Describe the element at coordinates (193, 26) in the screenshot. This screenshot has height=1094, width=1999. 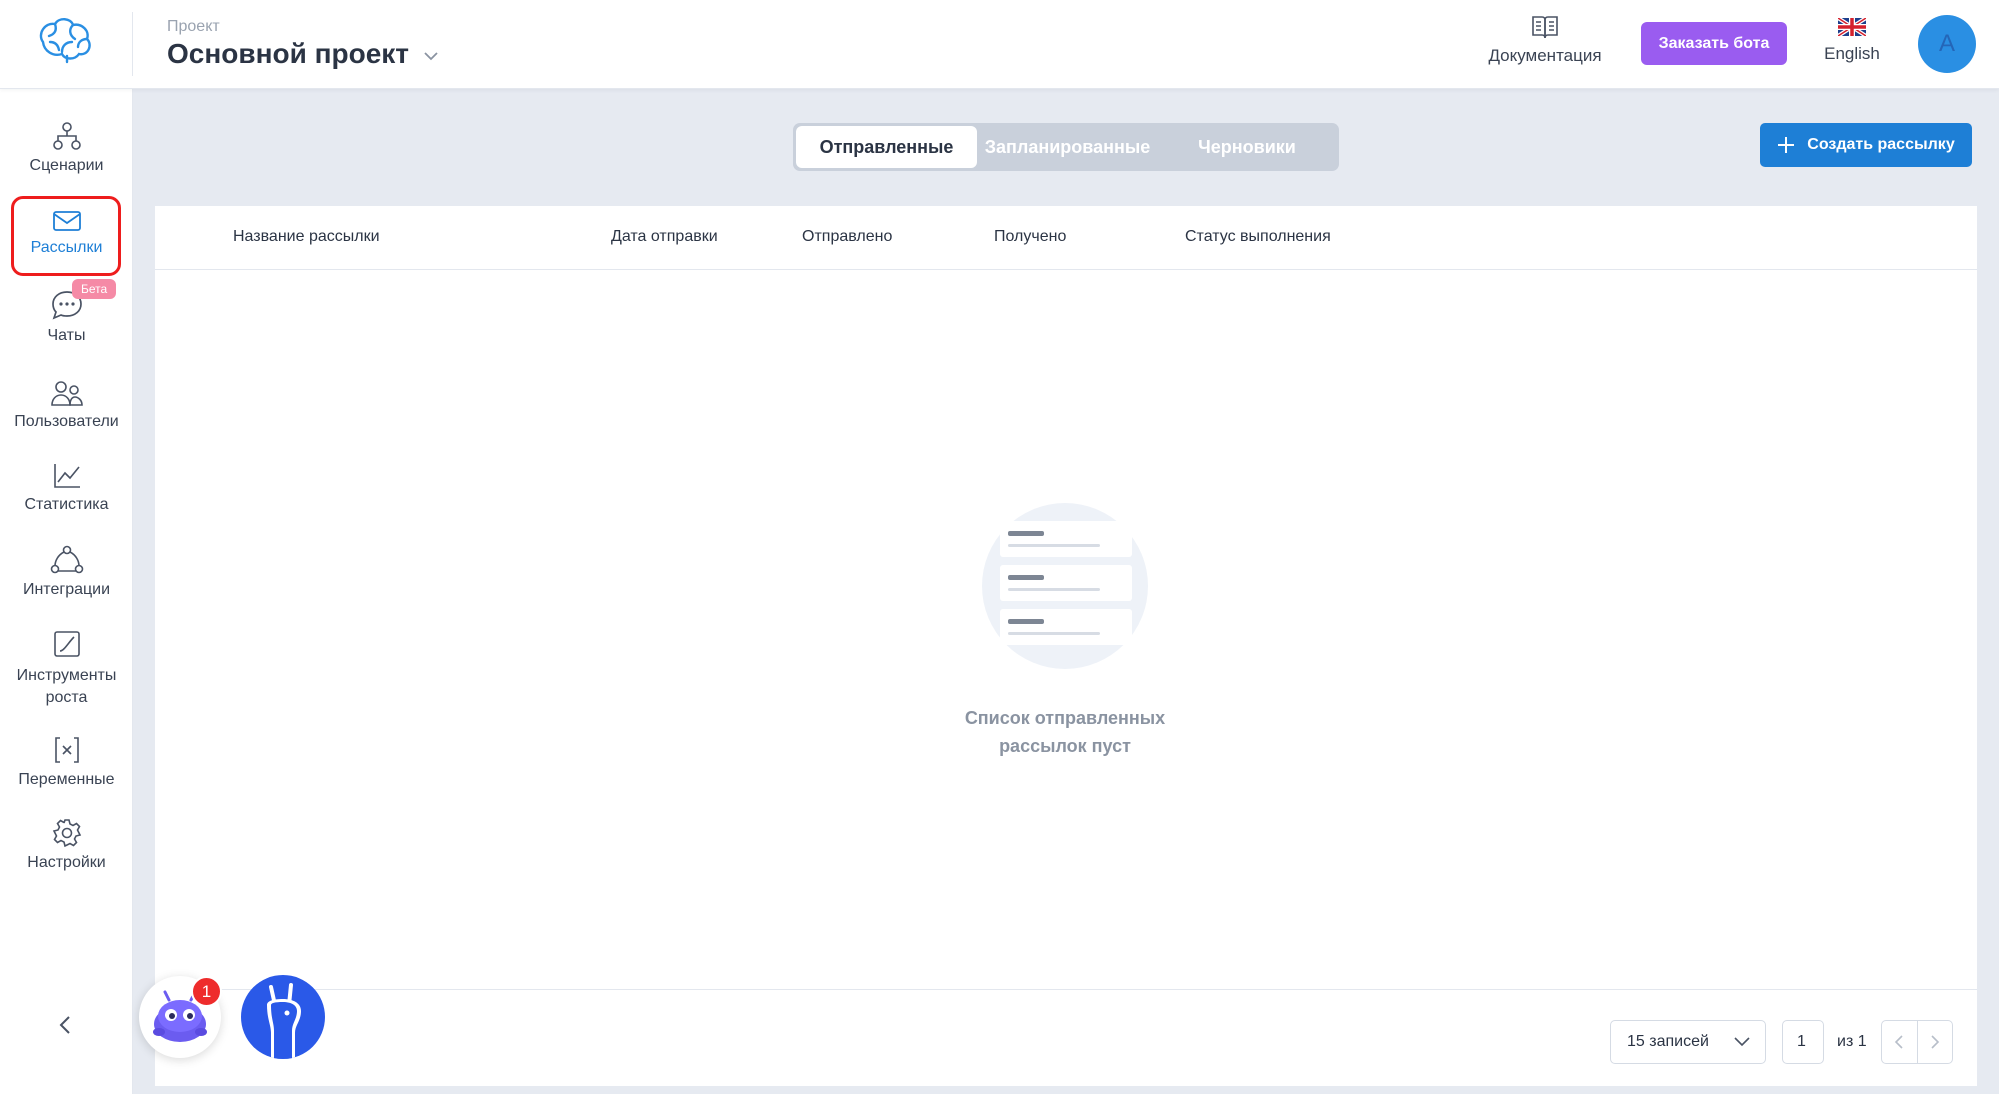
I see `project-caption: Проект` at that location.